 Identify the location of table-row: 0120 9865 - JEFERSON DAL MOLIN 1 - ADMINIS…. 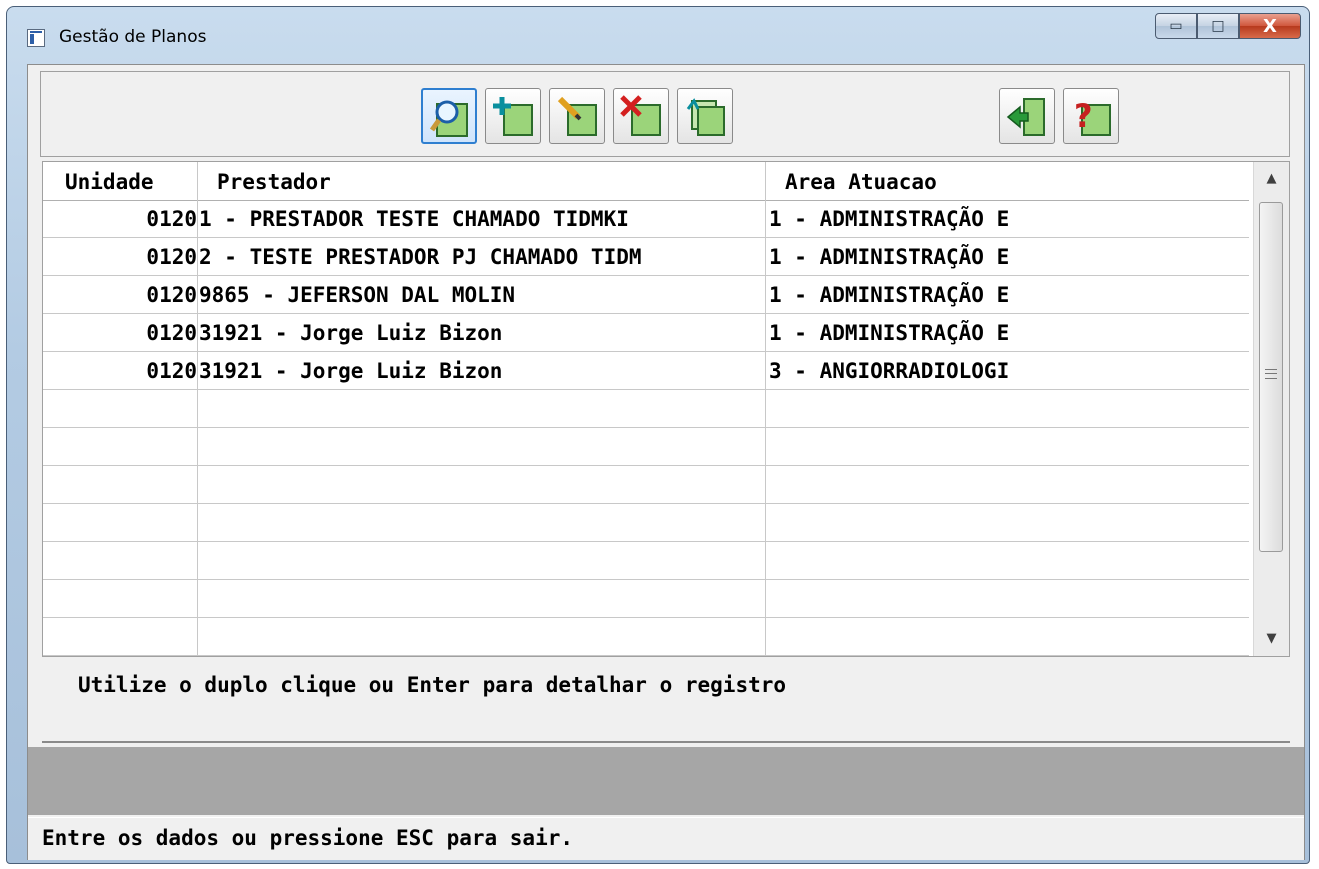
(646, 295).